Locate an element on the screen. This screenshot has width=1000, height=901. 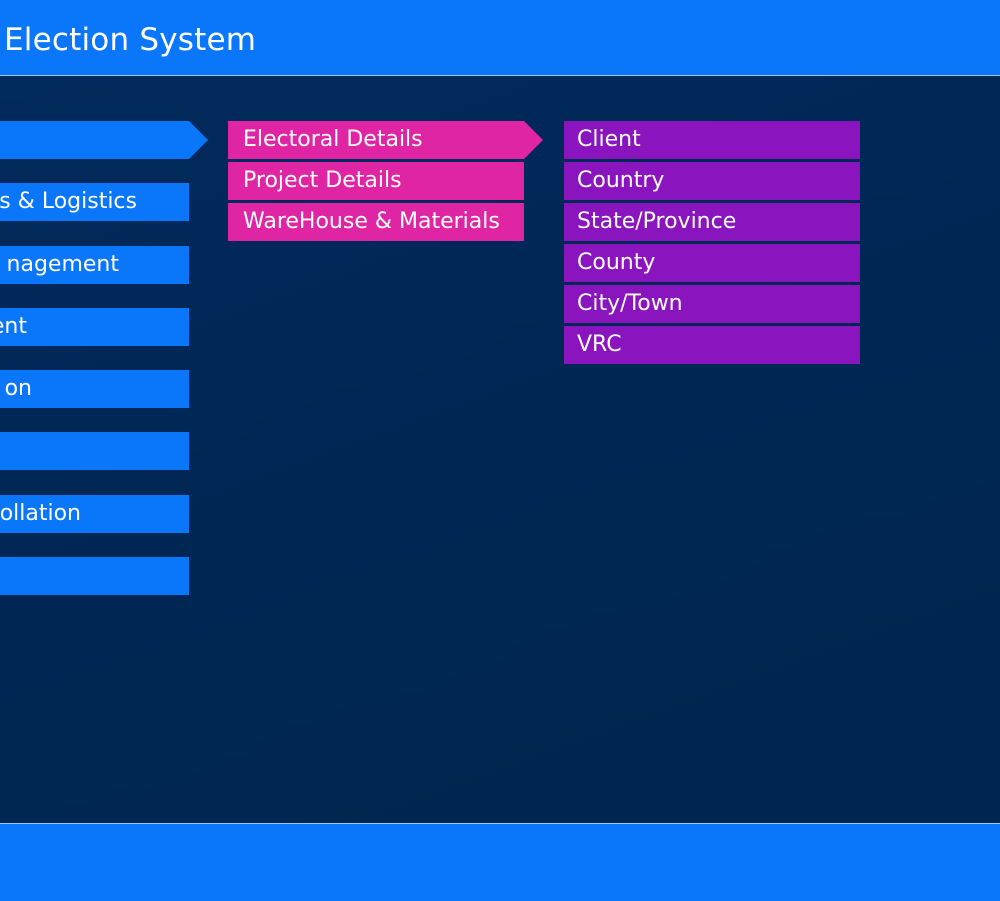
leaf-menu-item-city-town: City/Town is located at coordinates (712, 304).